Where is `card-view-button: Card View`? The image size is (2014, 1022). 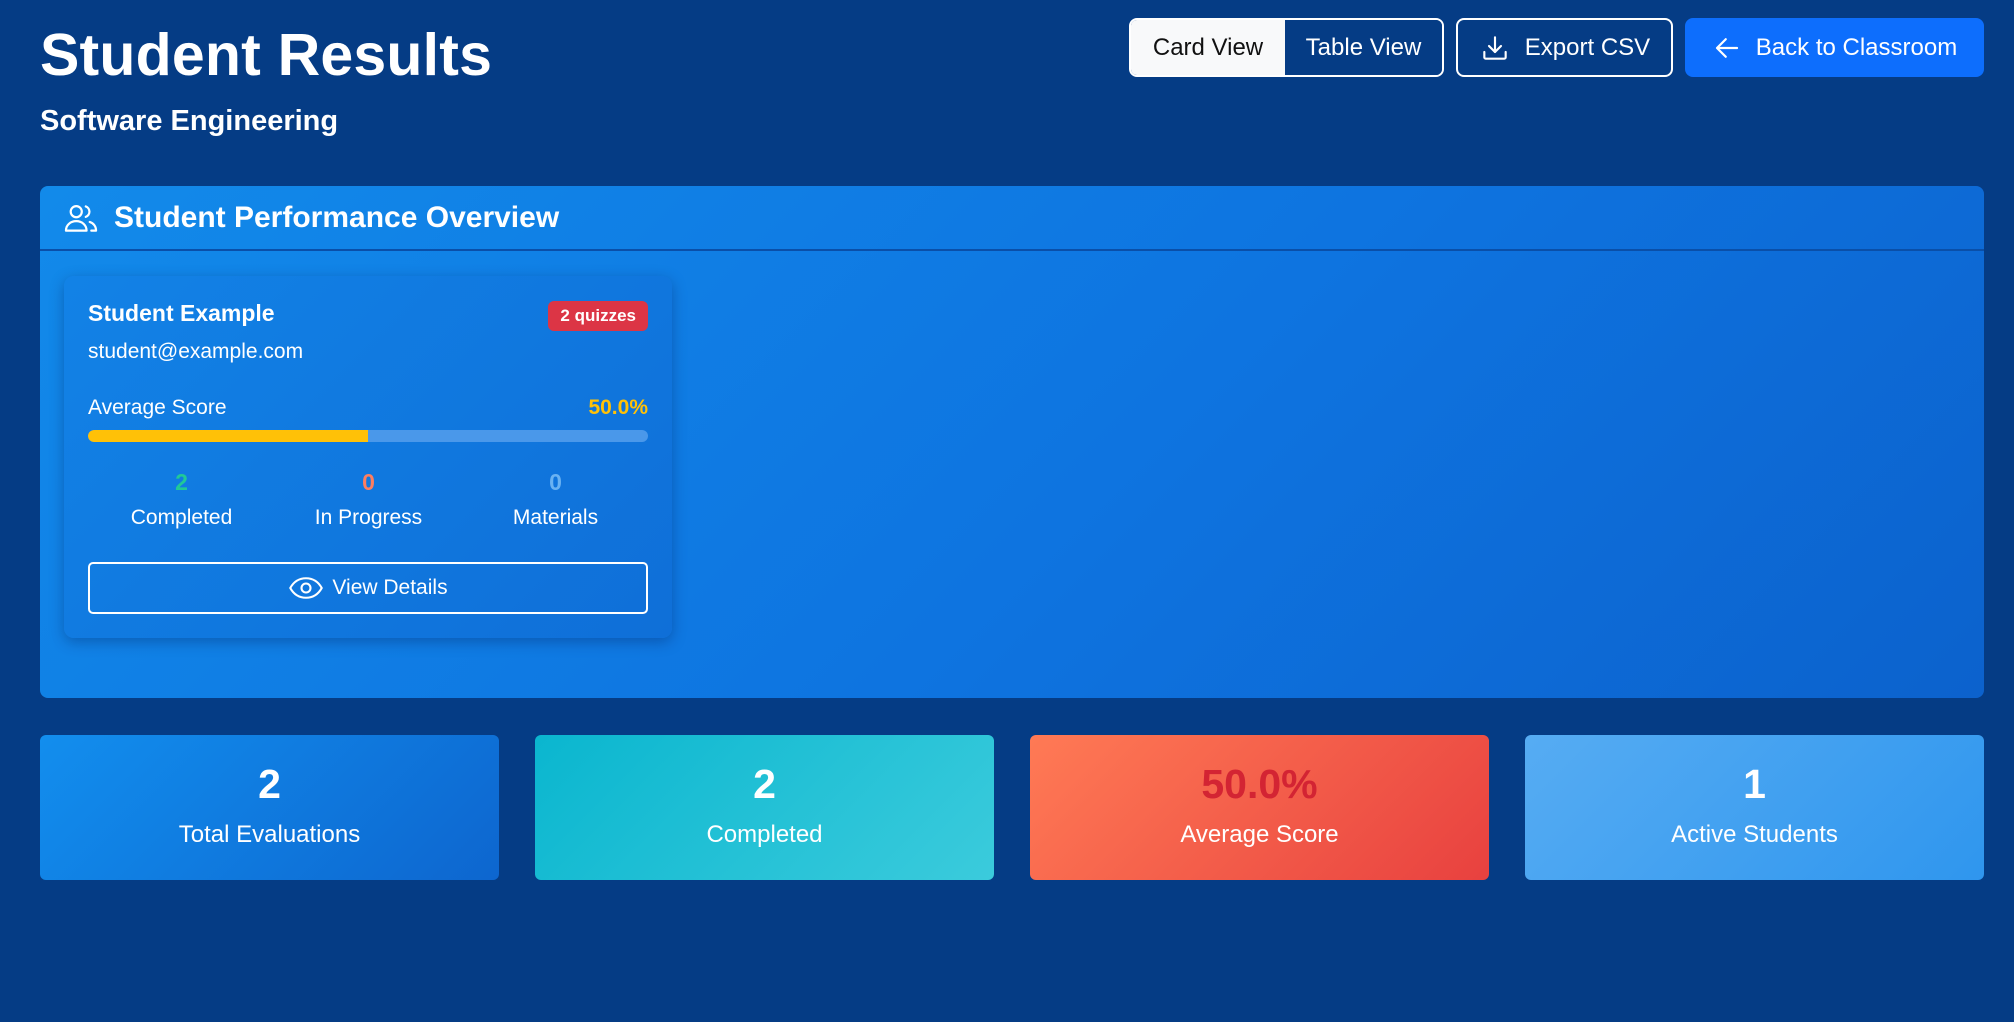
card-view-button: Card View is located at coordinates (1208, 47).